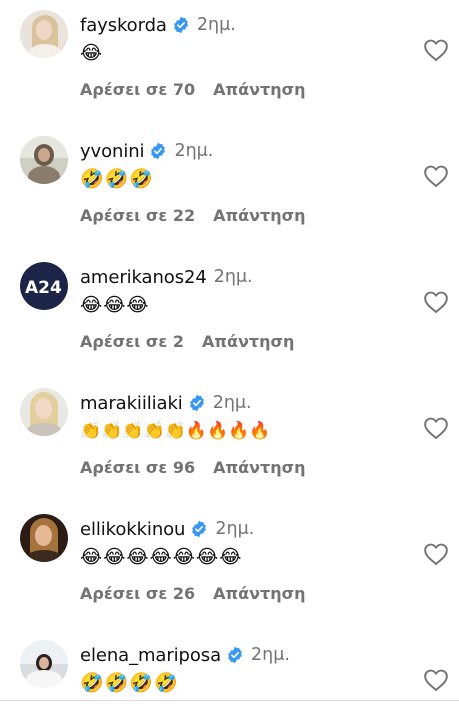 This screenshot has height=711, width=459. What do you see at coordinates (161, 557) in the screenshot?
I see `comment-text: 😂😂😂😂😂😂😂` at bounding box center [161, 557].